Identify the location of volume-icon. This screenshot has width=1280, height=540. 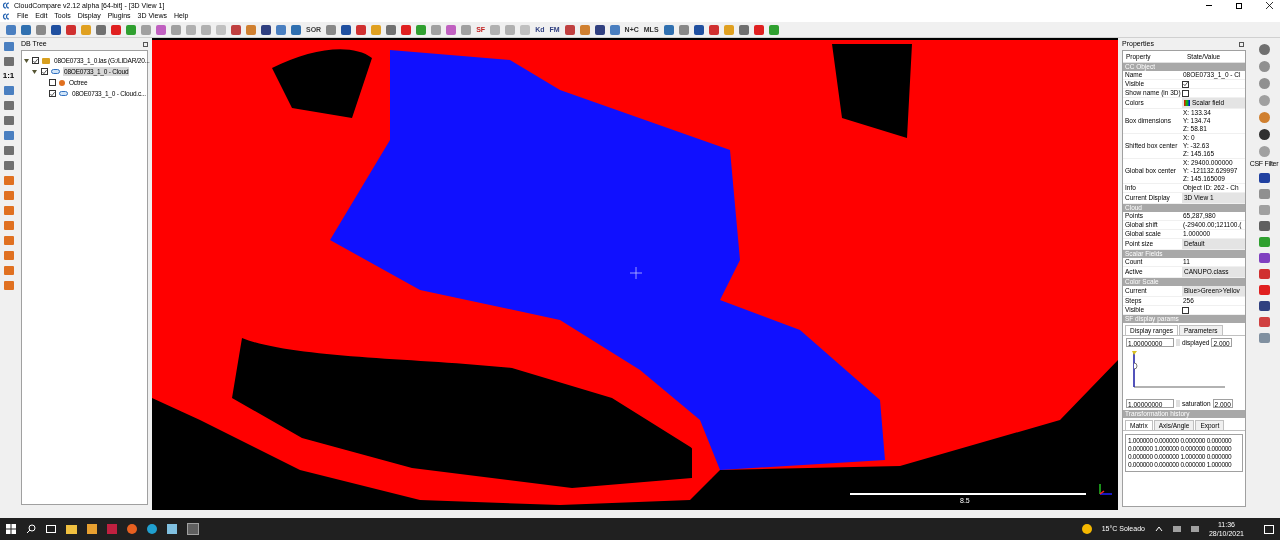
(1194, 529).